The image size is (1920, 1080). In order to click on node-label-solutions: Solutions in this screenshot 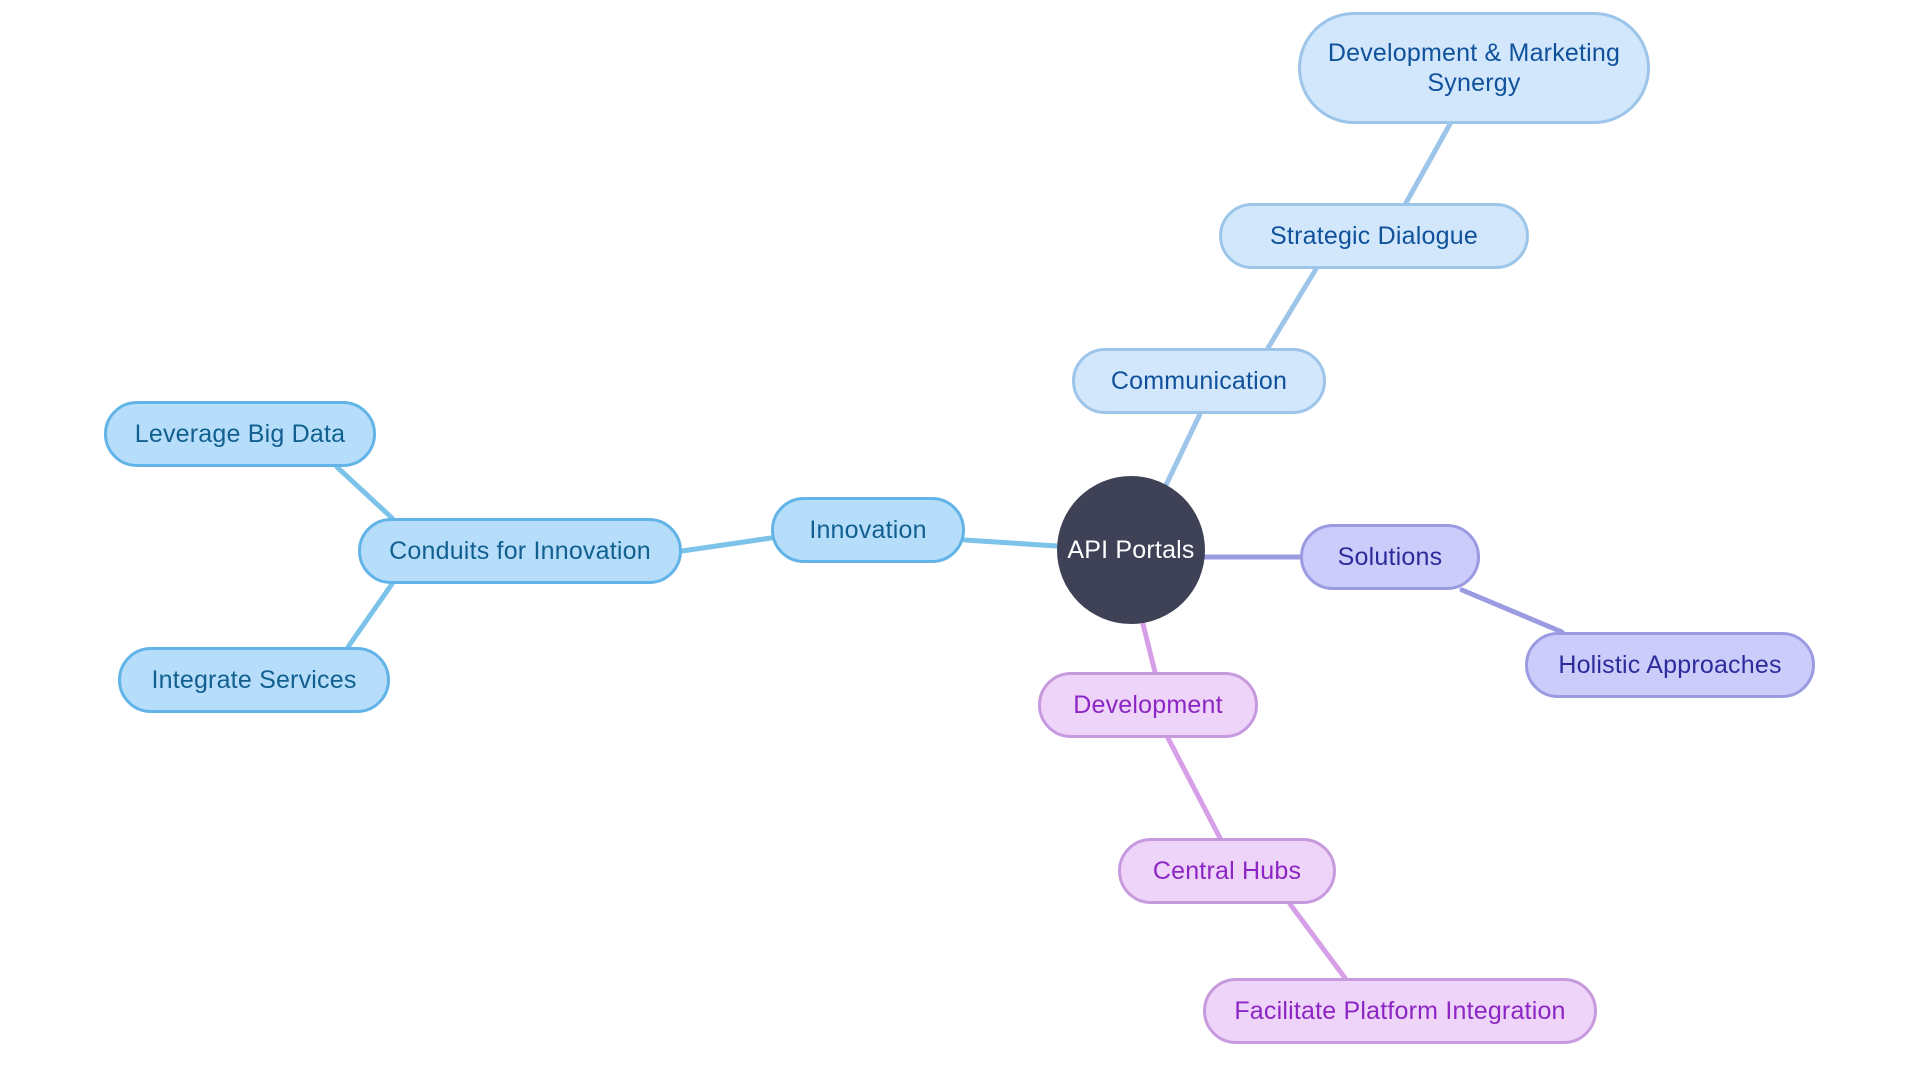, I will do `click(1390, 556)`.